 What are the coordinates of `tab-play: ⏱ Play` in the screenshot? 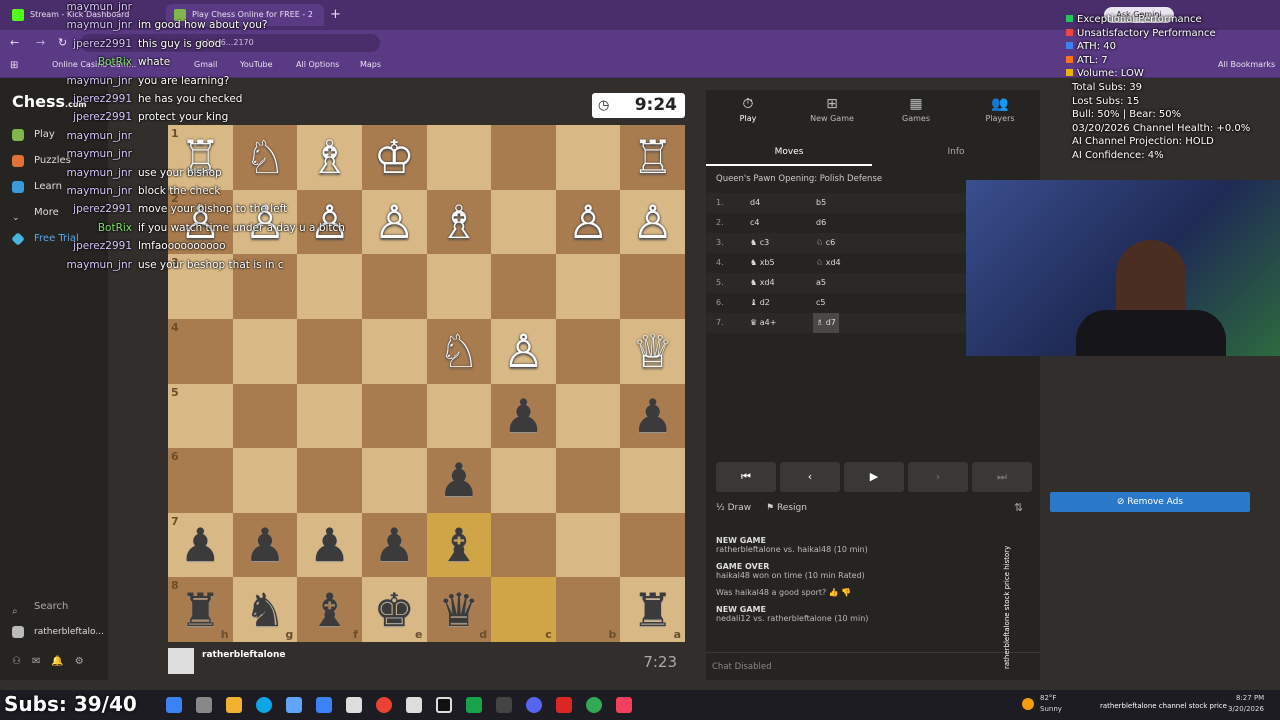 It's located at (748, 109).